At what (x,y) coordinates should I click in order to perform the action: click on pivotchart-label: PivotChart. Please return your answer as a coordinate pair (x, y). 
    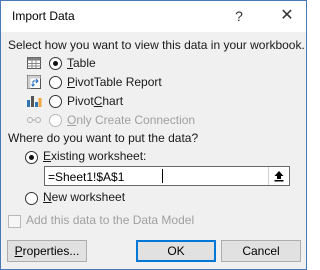
    Looking at the image, I should click on (95, 101).